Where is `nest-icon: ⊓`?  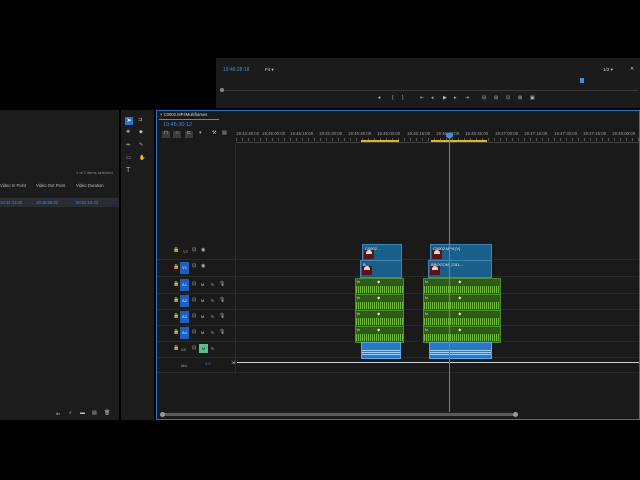
nest-icon: ⊓ is located at coordinates (166, 134).